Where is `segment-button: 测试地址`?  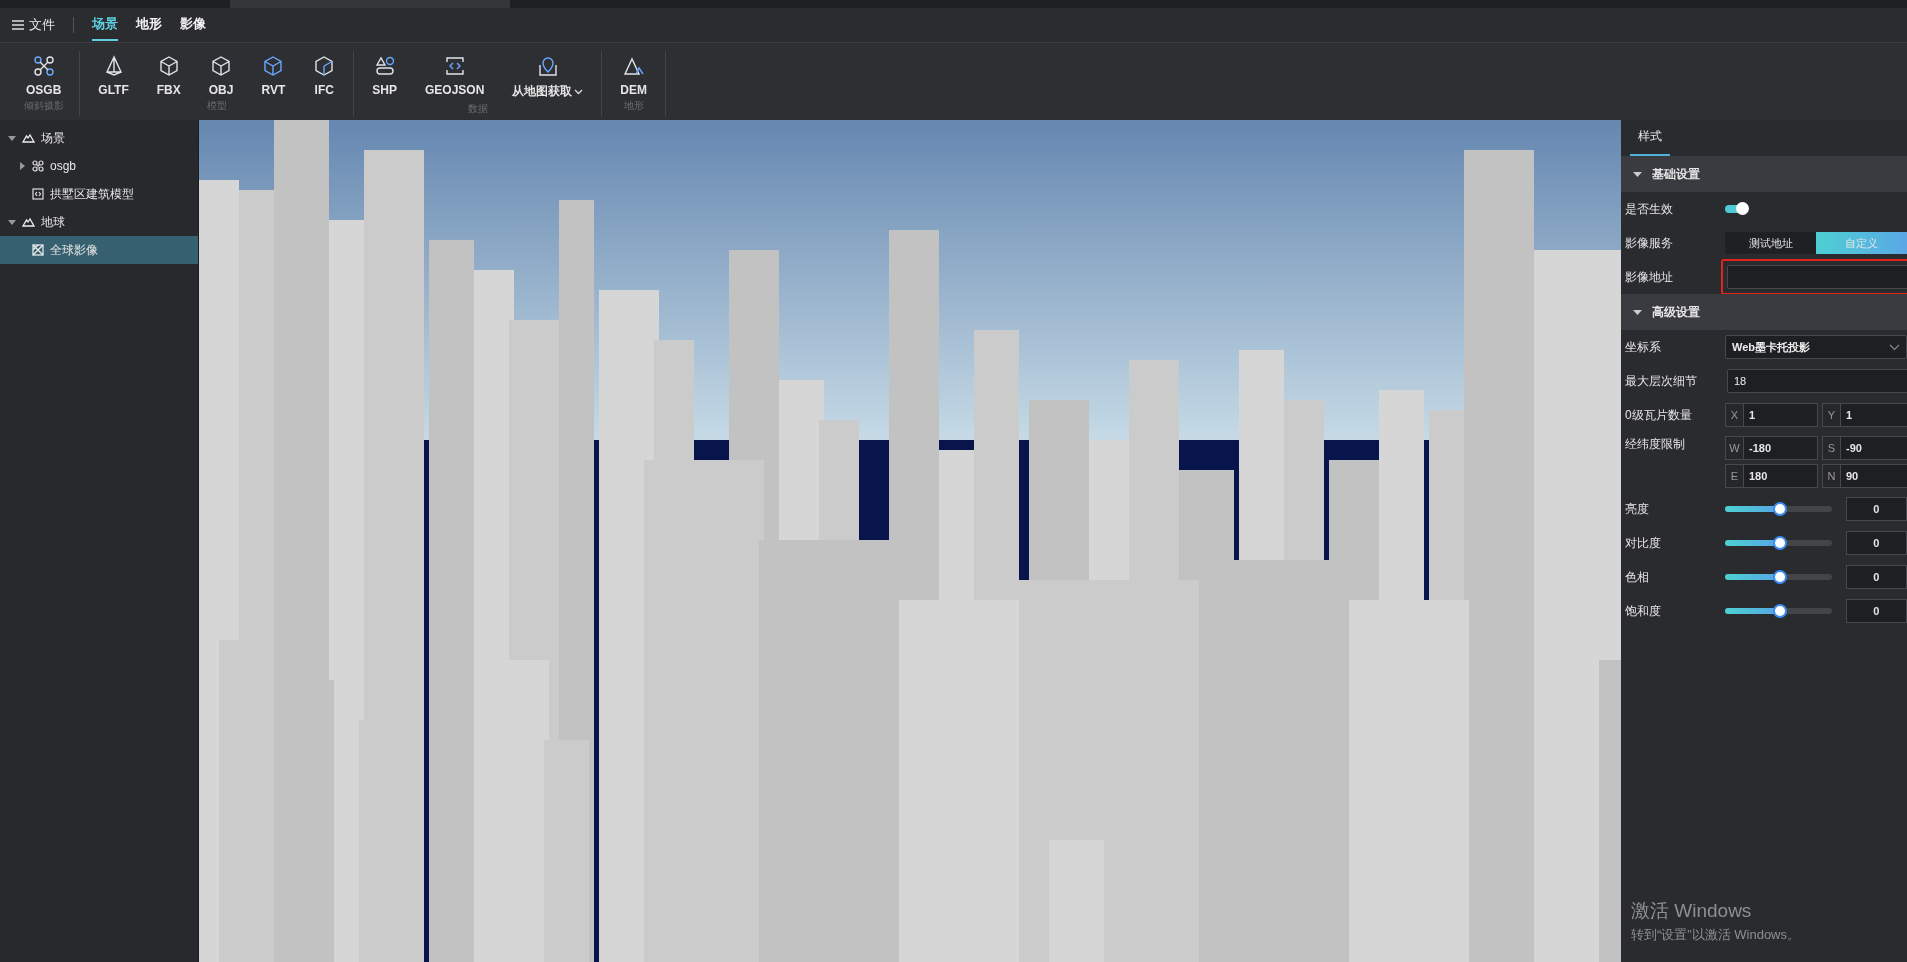
segment-button: 测试地址 is located at coordinates (1770, 243).